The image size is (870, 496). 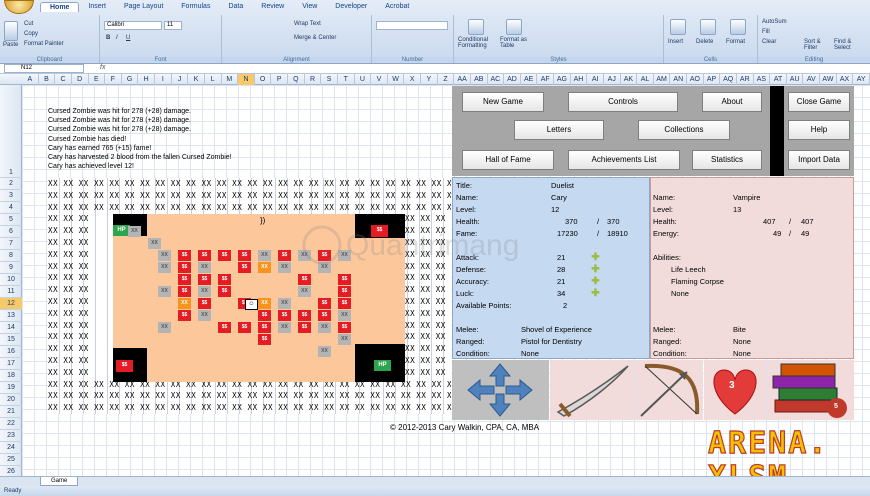 I want to click on row-header: 5, so click(x=11, y=220).